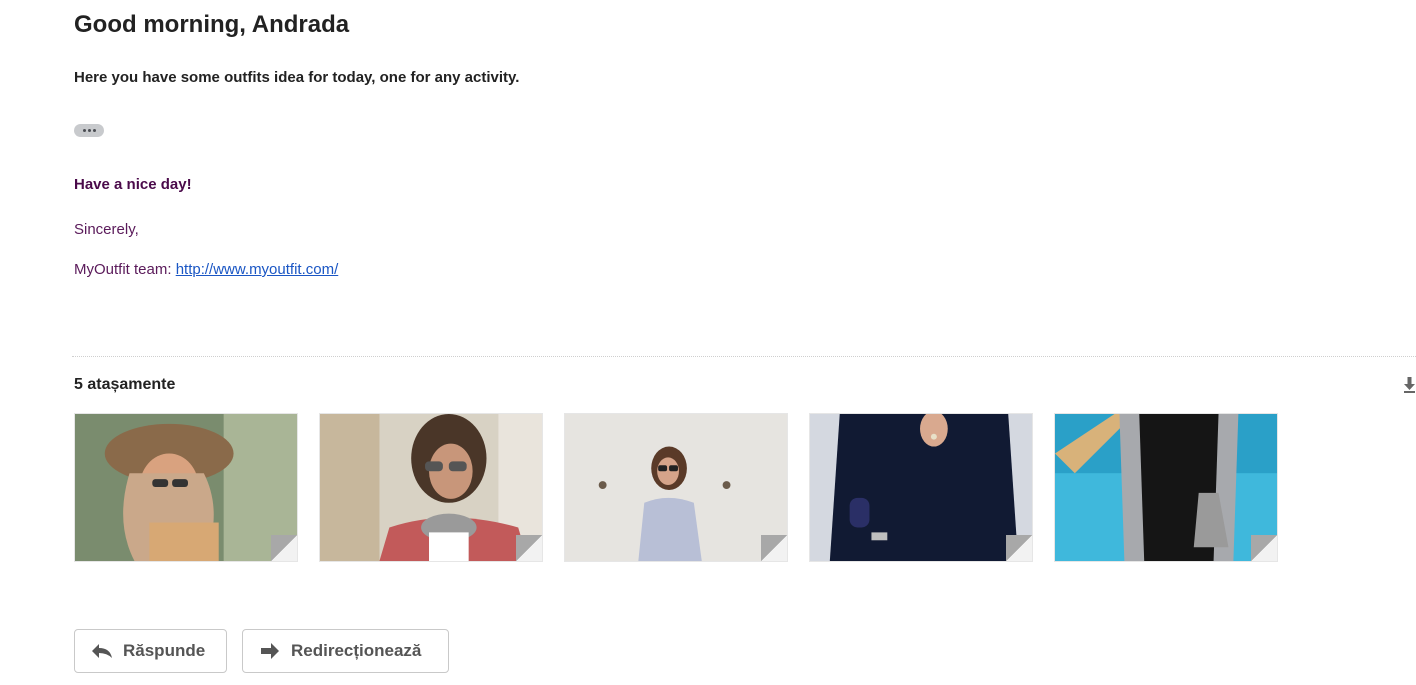 This screenshot has width=1416, height=685. What do you see at coordinates (257, 269) in the screenshot?
I see `website-link: http://www.myoutfit.com/` at bounding box center [257, 269].